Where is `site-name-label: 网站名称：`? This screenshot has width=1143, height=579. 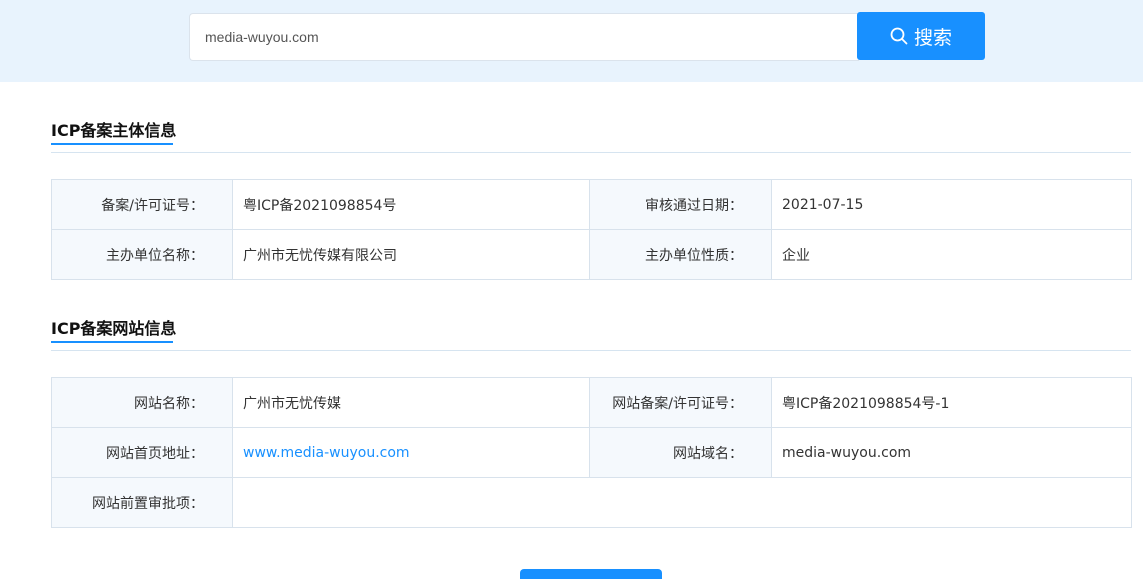
site-name-label: 网站名称： is located at coordinates (142, 402).